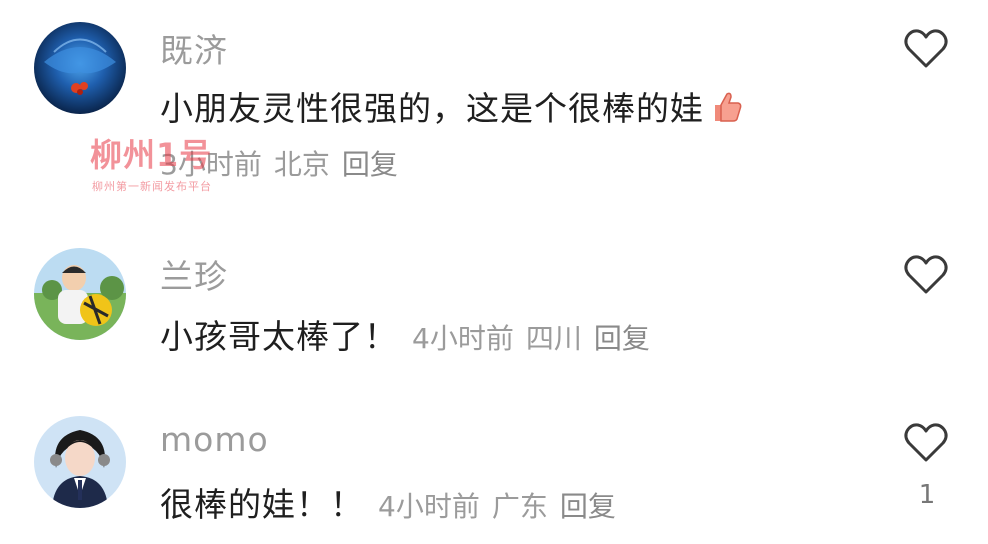  I want to click on comment-location: 四川, so click(553, 338).